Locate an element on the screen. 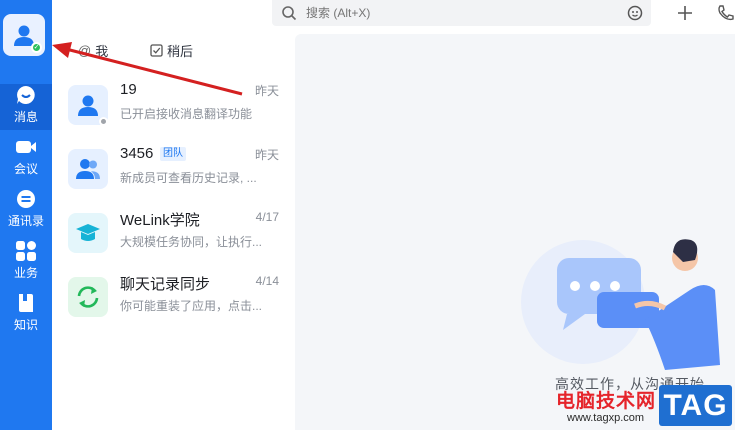  graduation-cap-icon is located at coordinates (88, 232).